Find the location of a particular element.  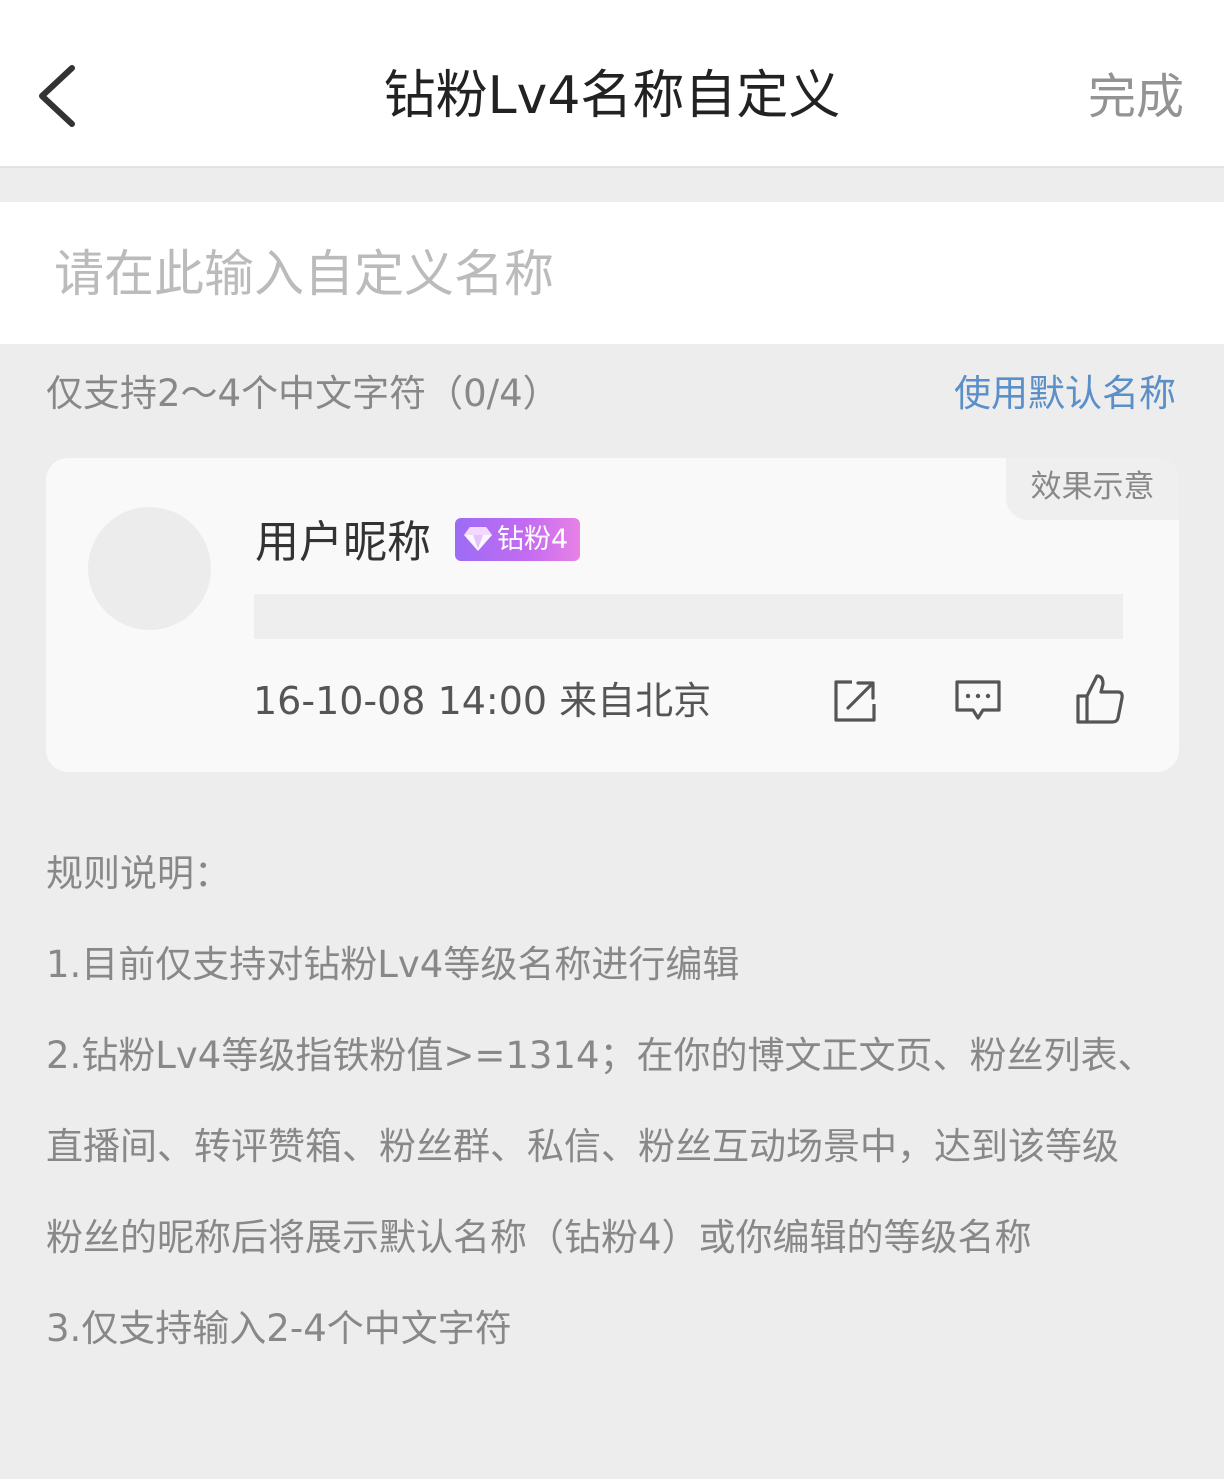

character-limit-hint: 仅支持2～4个中文字符（0/4） is located at coordinates (303, 393).